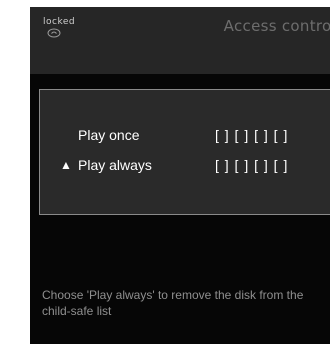 The image size is (330, 348). What do you see at coordinates (115, 165) in the screenshot?
I see `option-label: Play always` at bounding box center [115, 165].